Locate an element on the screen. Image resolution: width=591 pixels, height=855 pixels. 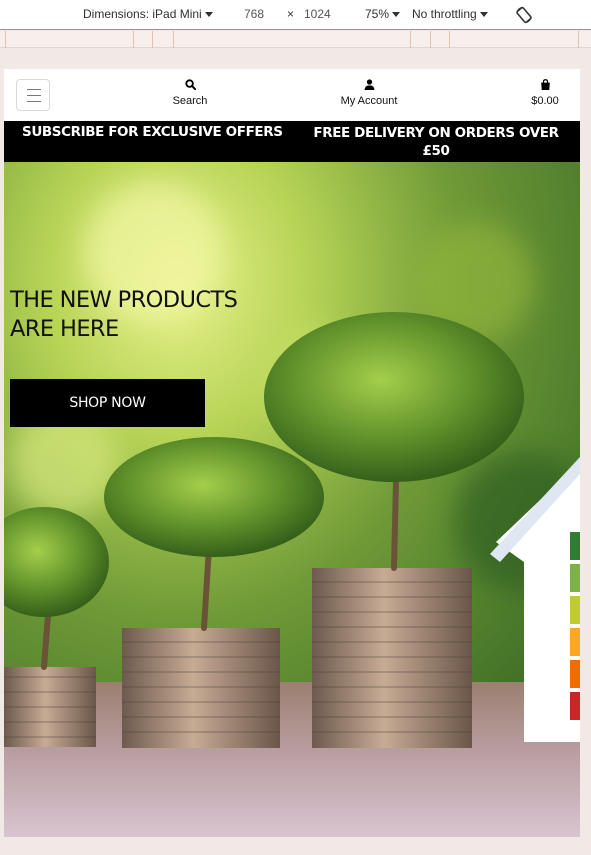
rotate-icon is located at coordinates (524, 15).